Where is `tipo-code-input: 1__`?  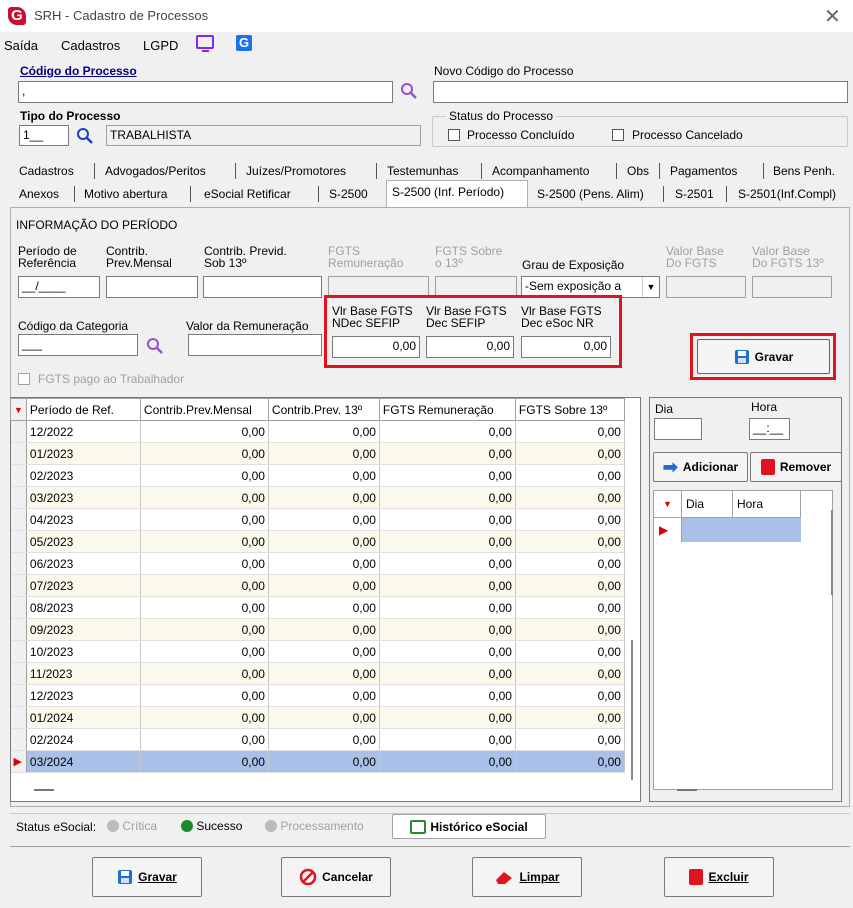
tipo-code-input: 1__ is located at coordinates (44, 135).